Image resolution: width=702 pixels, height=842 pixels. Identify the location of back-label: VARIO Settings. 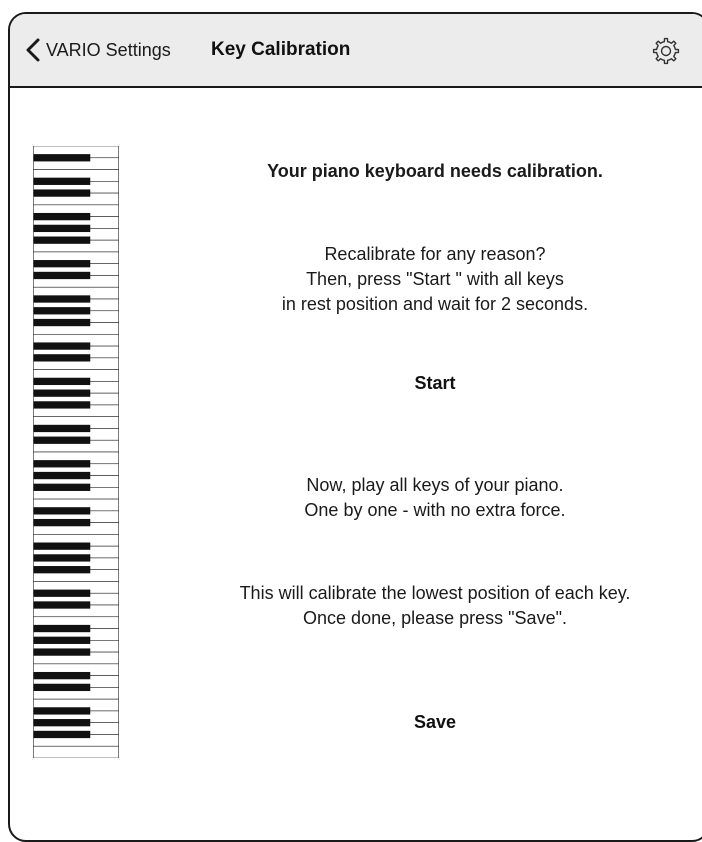
(108, 49).